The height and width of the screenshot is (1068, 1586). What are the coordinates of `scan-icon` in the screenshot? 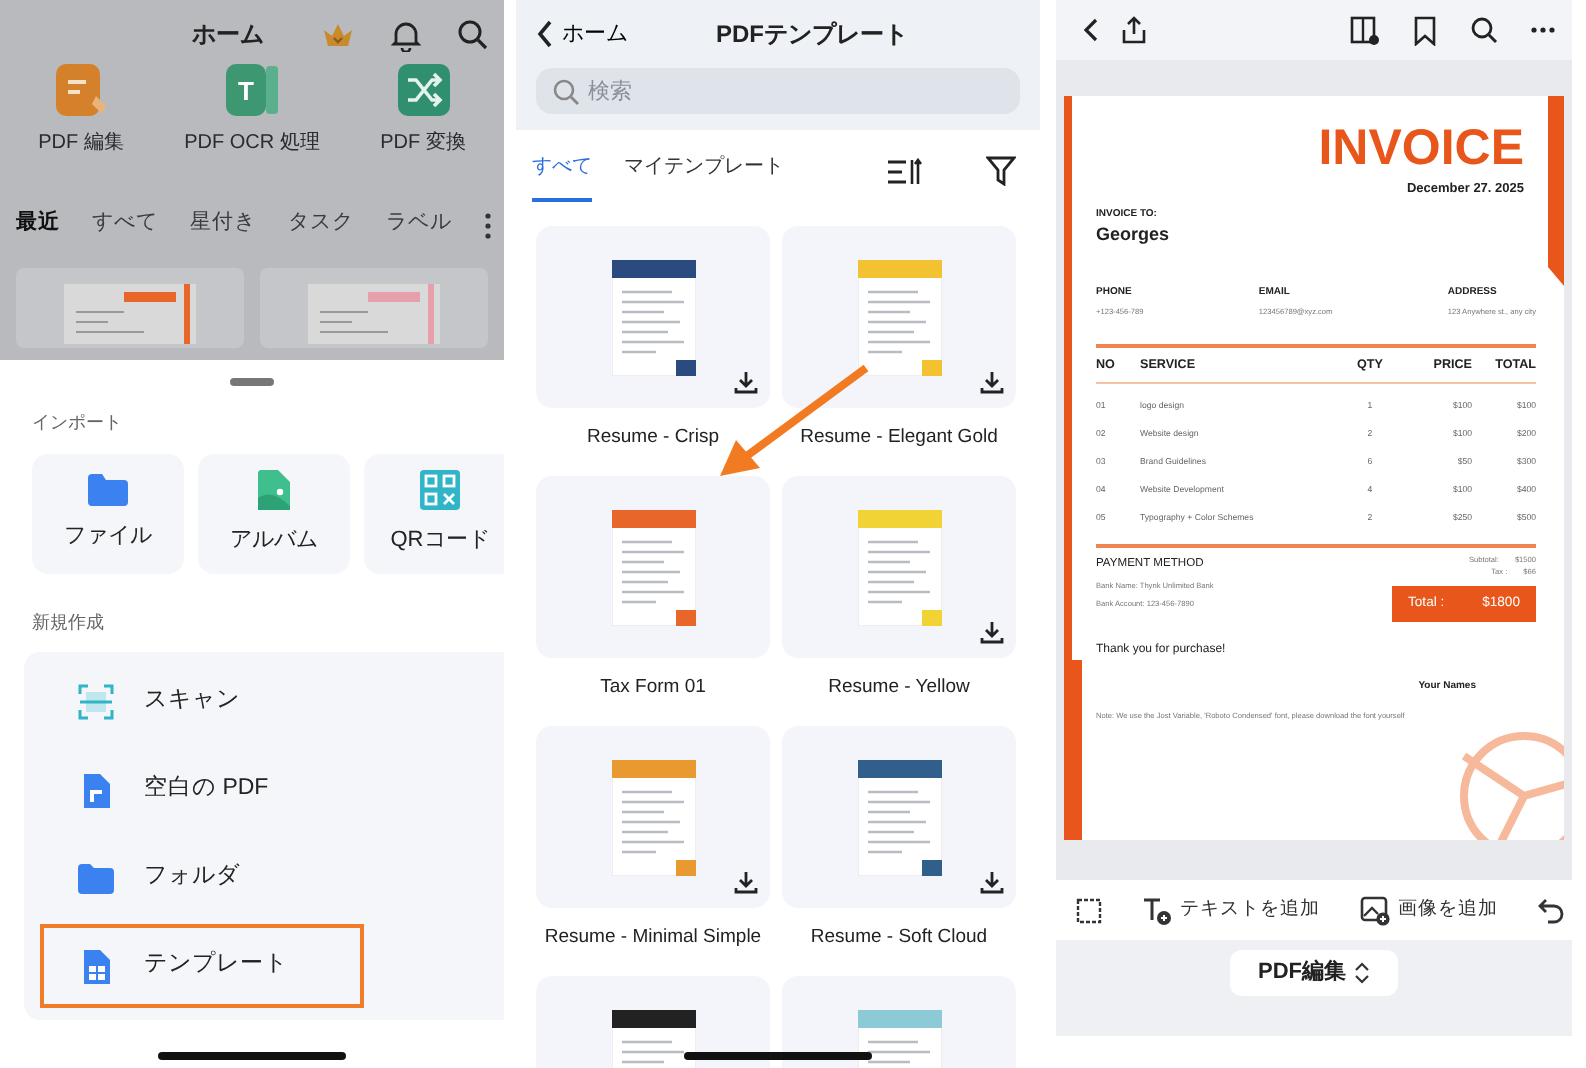 It's located at (96, 702).